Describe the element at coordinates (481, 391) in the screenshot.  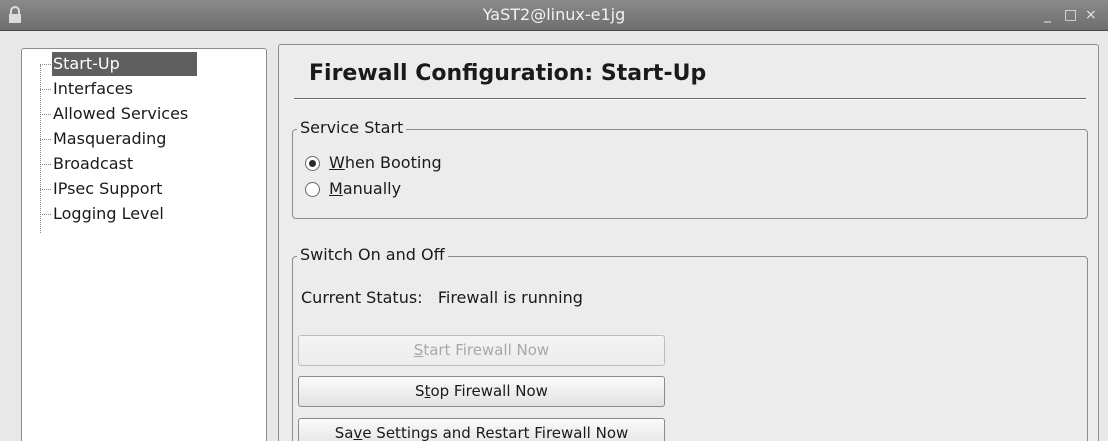
I see `stop-firewall-button: Stop Firewall Now` at that location.